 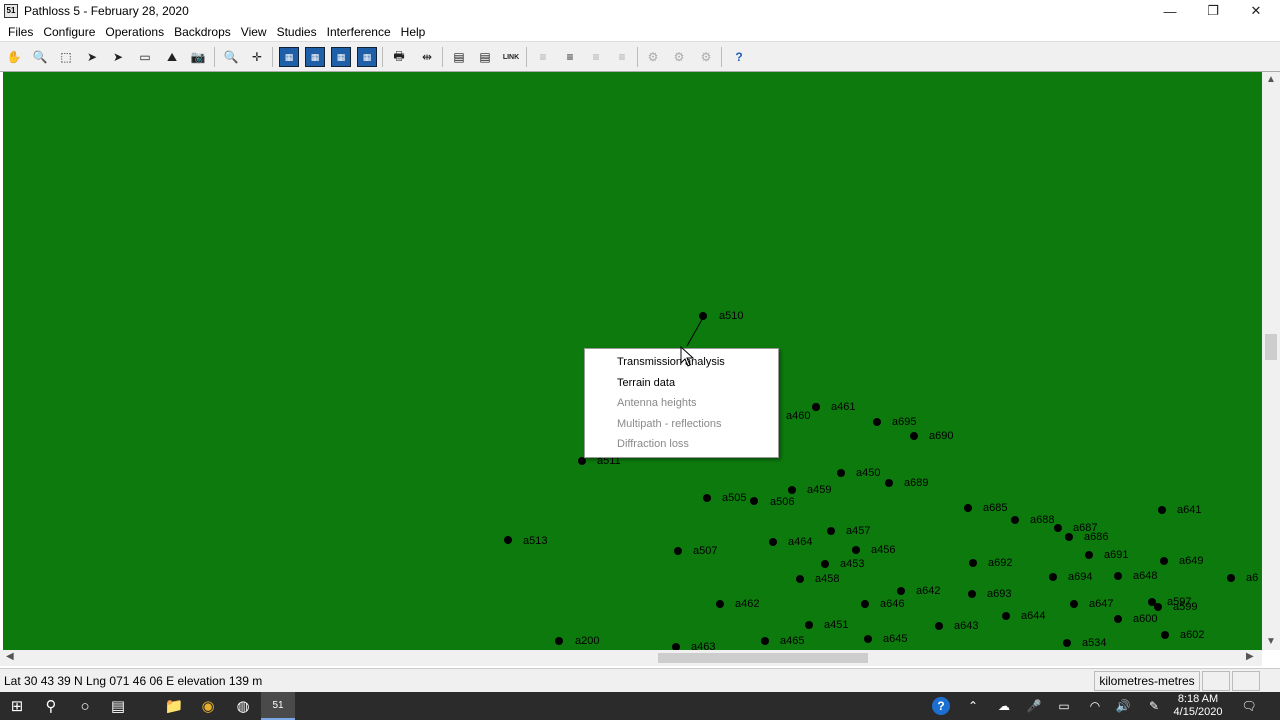 What do you see at coordinates (1158, 607) in the screenshot?
I see `site-marker-a599` at bounding box center [1158, 607].